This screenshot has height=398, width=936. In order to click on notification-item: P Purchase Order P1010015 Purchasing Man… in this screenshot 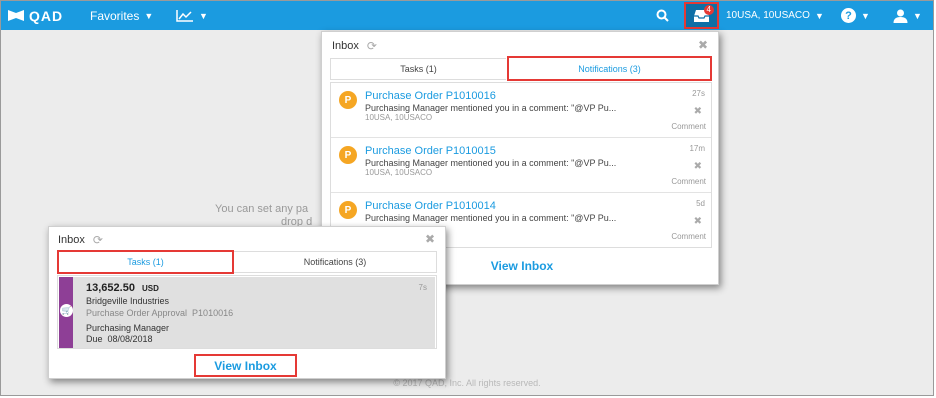, I will do `click(521, 165)`.